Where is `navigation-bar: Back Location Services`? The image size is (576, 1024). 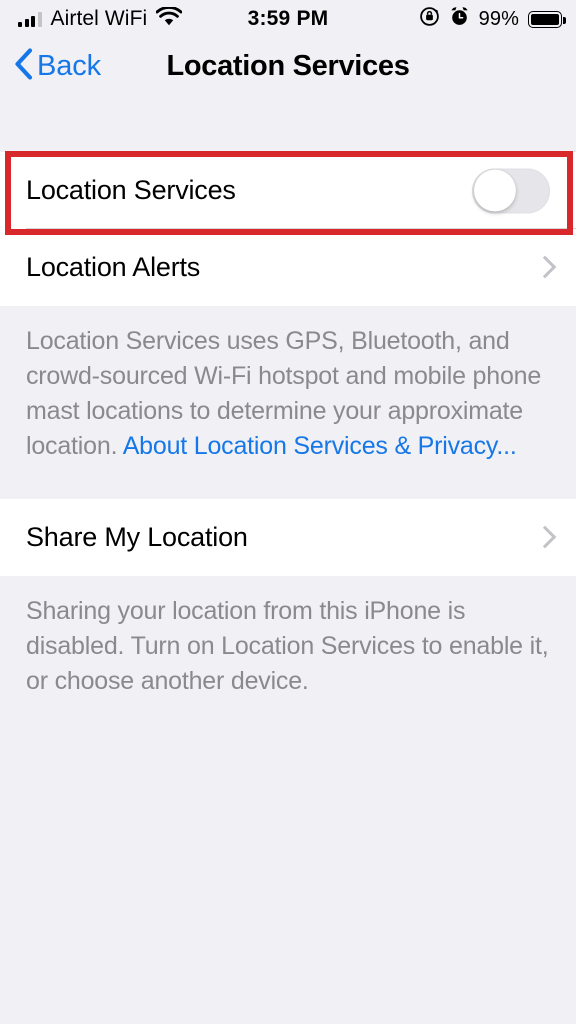 navigation-bar: Back Location Services is located at coordinates (288, 66).